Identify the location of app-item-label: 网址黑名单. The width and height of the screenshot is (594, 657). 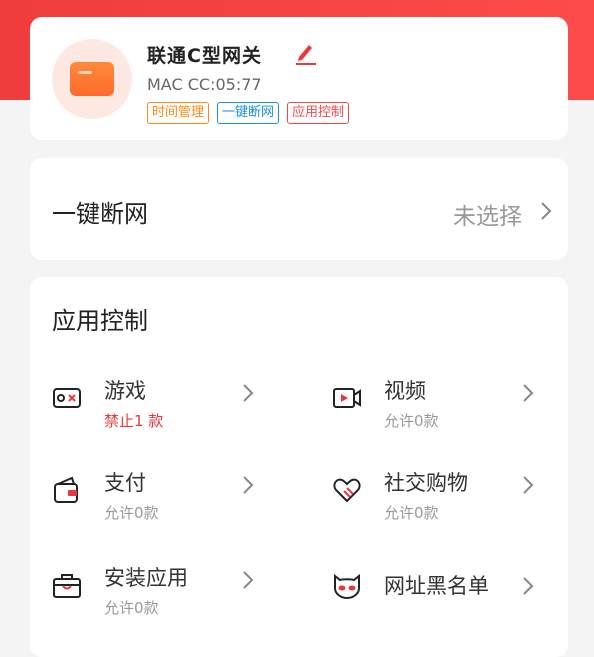
(436, 586).